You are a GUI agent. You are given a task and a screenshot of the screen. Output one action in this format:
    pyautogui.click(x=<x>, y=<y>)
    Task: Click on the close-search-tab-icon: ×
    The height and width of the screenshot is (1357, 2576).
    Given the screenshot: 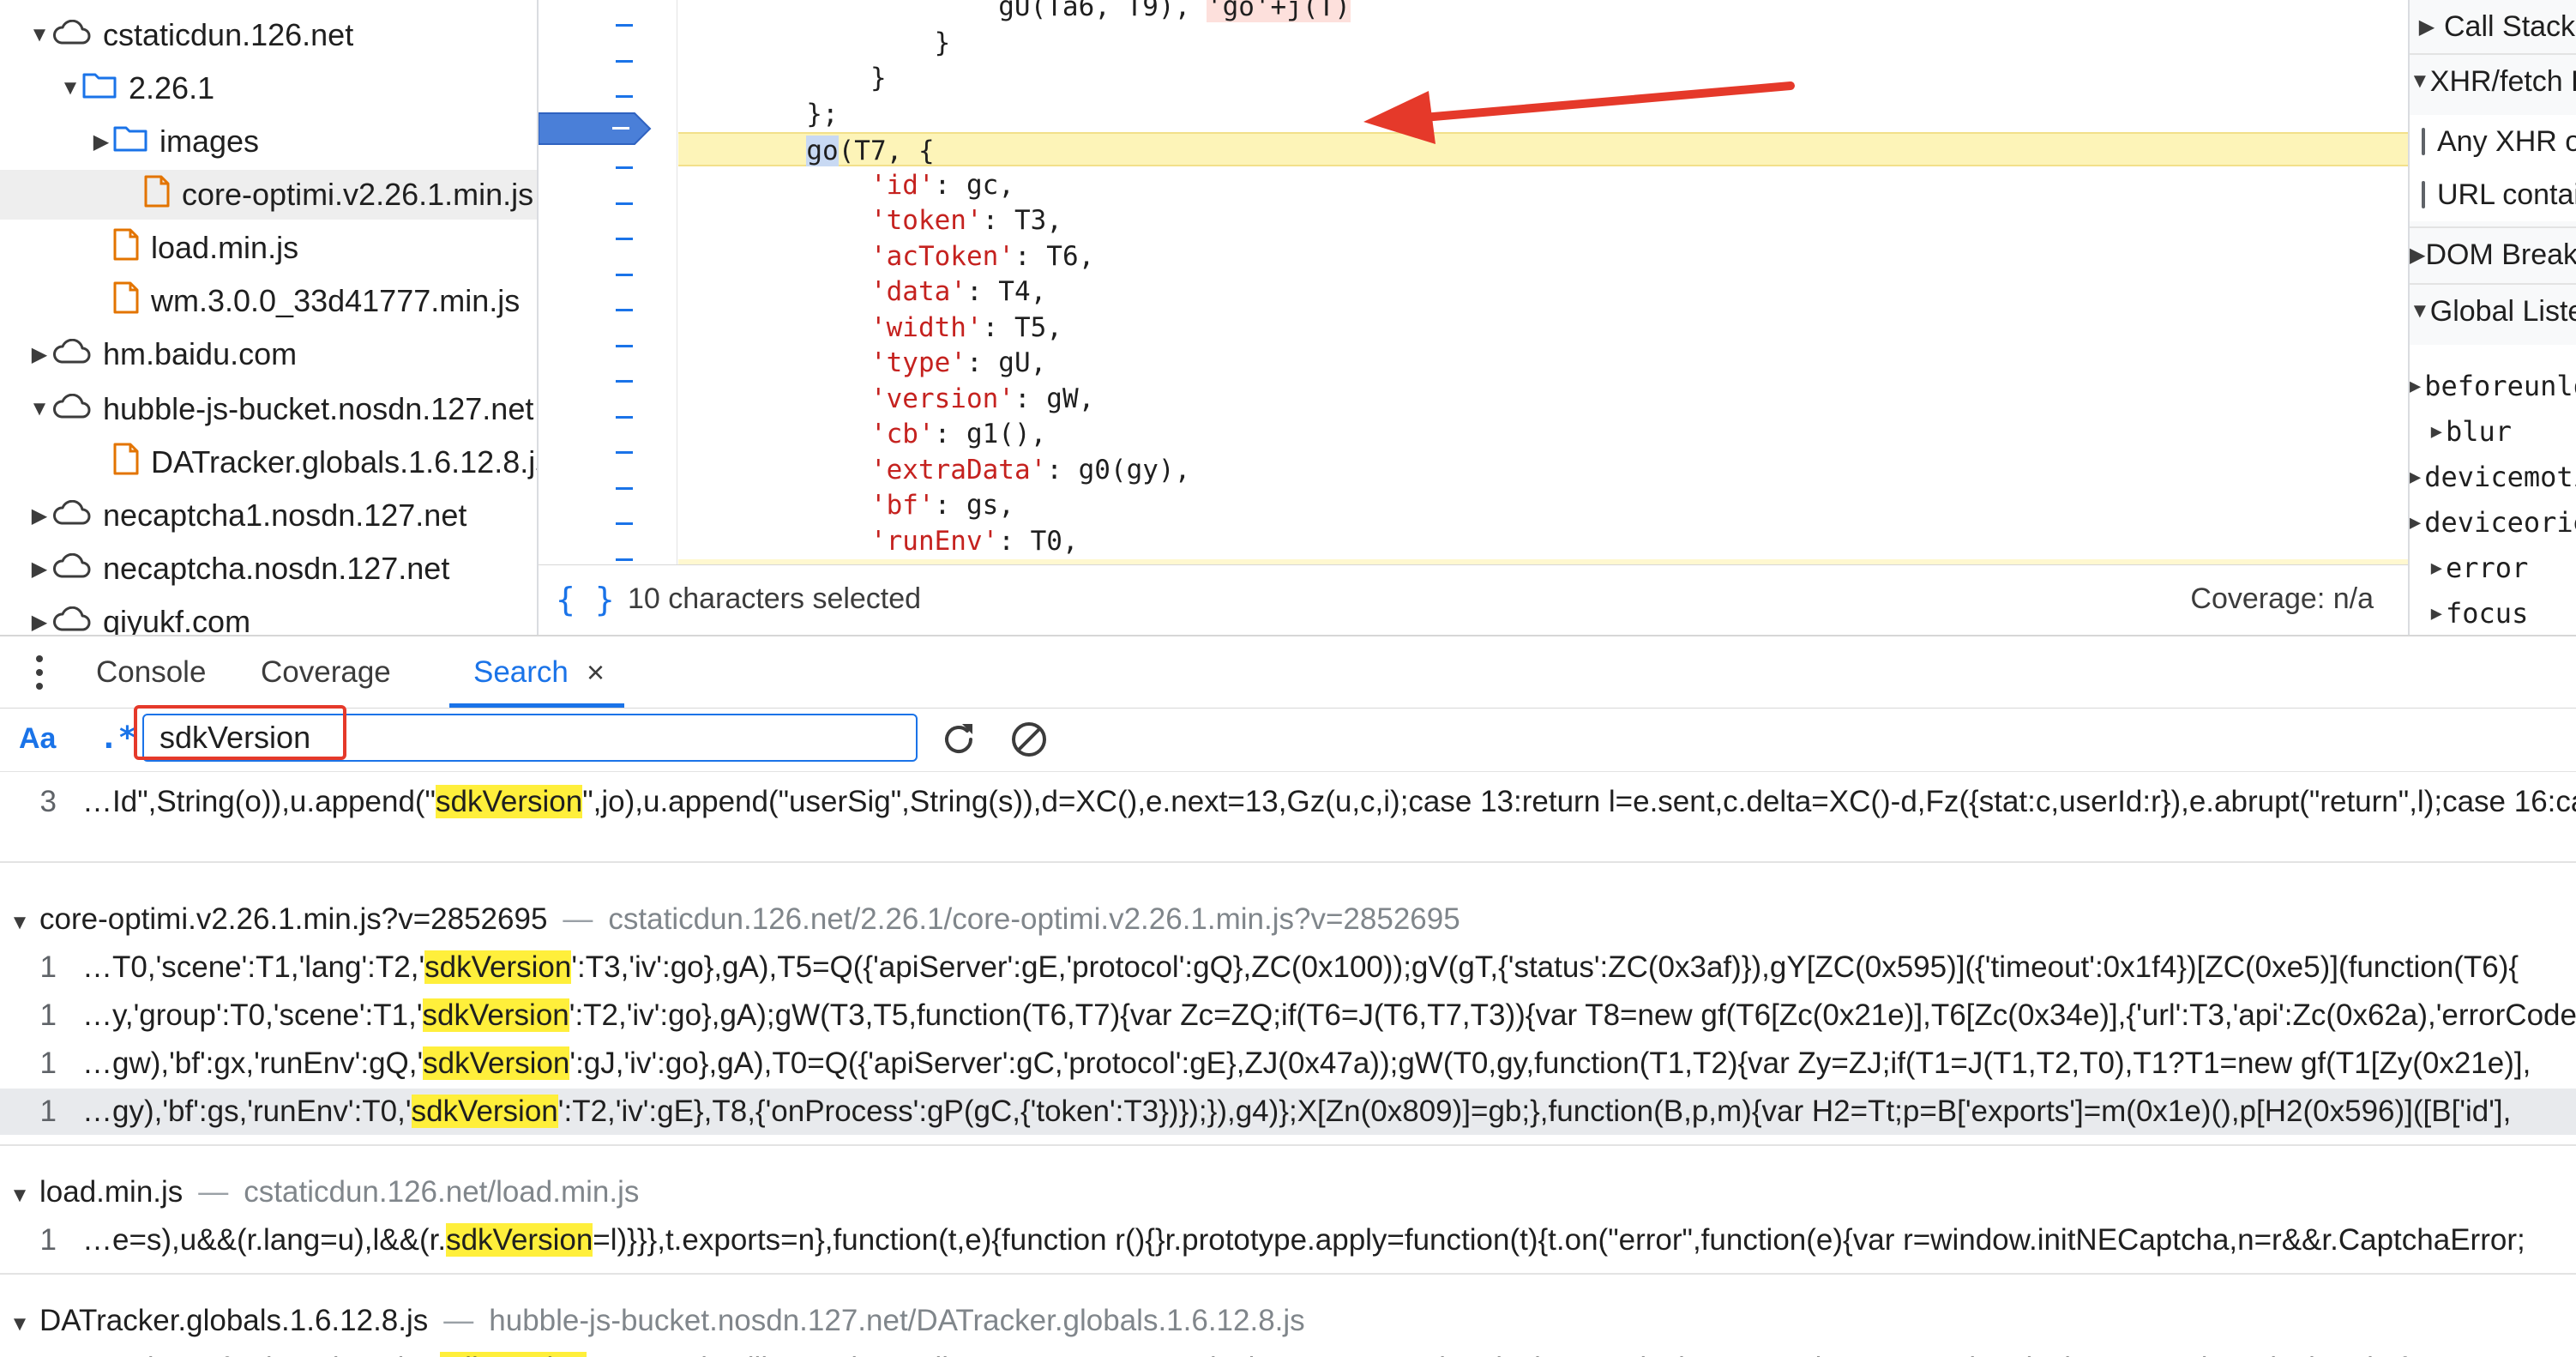 What is the action you would take?
    pyautogui.click(x=596, y=672)
    